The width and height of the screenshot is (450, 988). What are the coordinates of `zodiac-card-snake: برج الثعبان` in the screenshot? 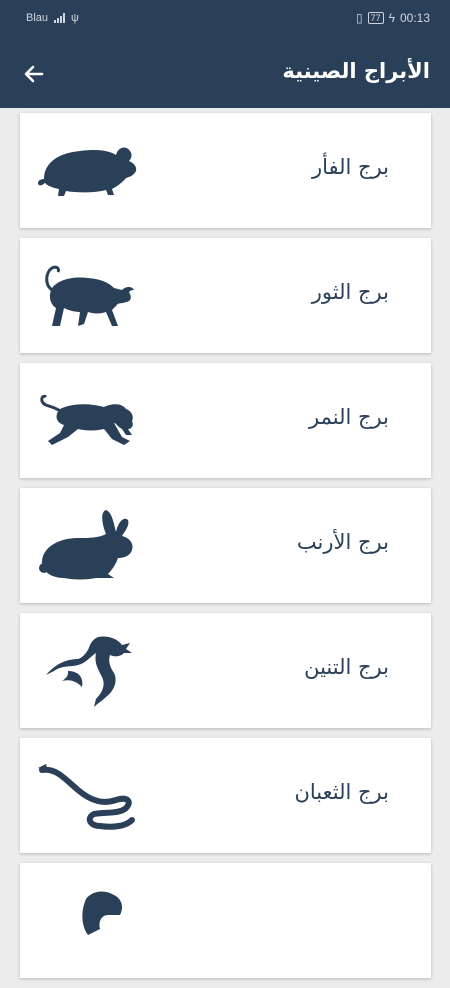 It's located at (225, 795).